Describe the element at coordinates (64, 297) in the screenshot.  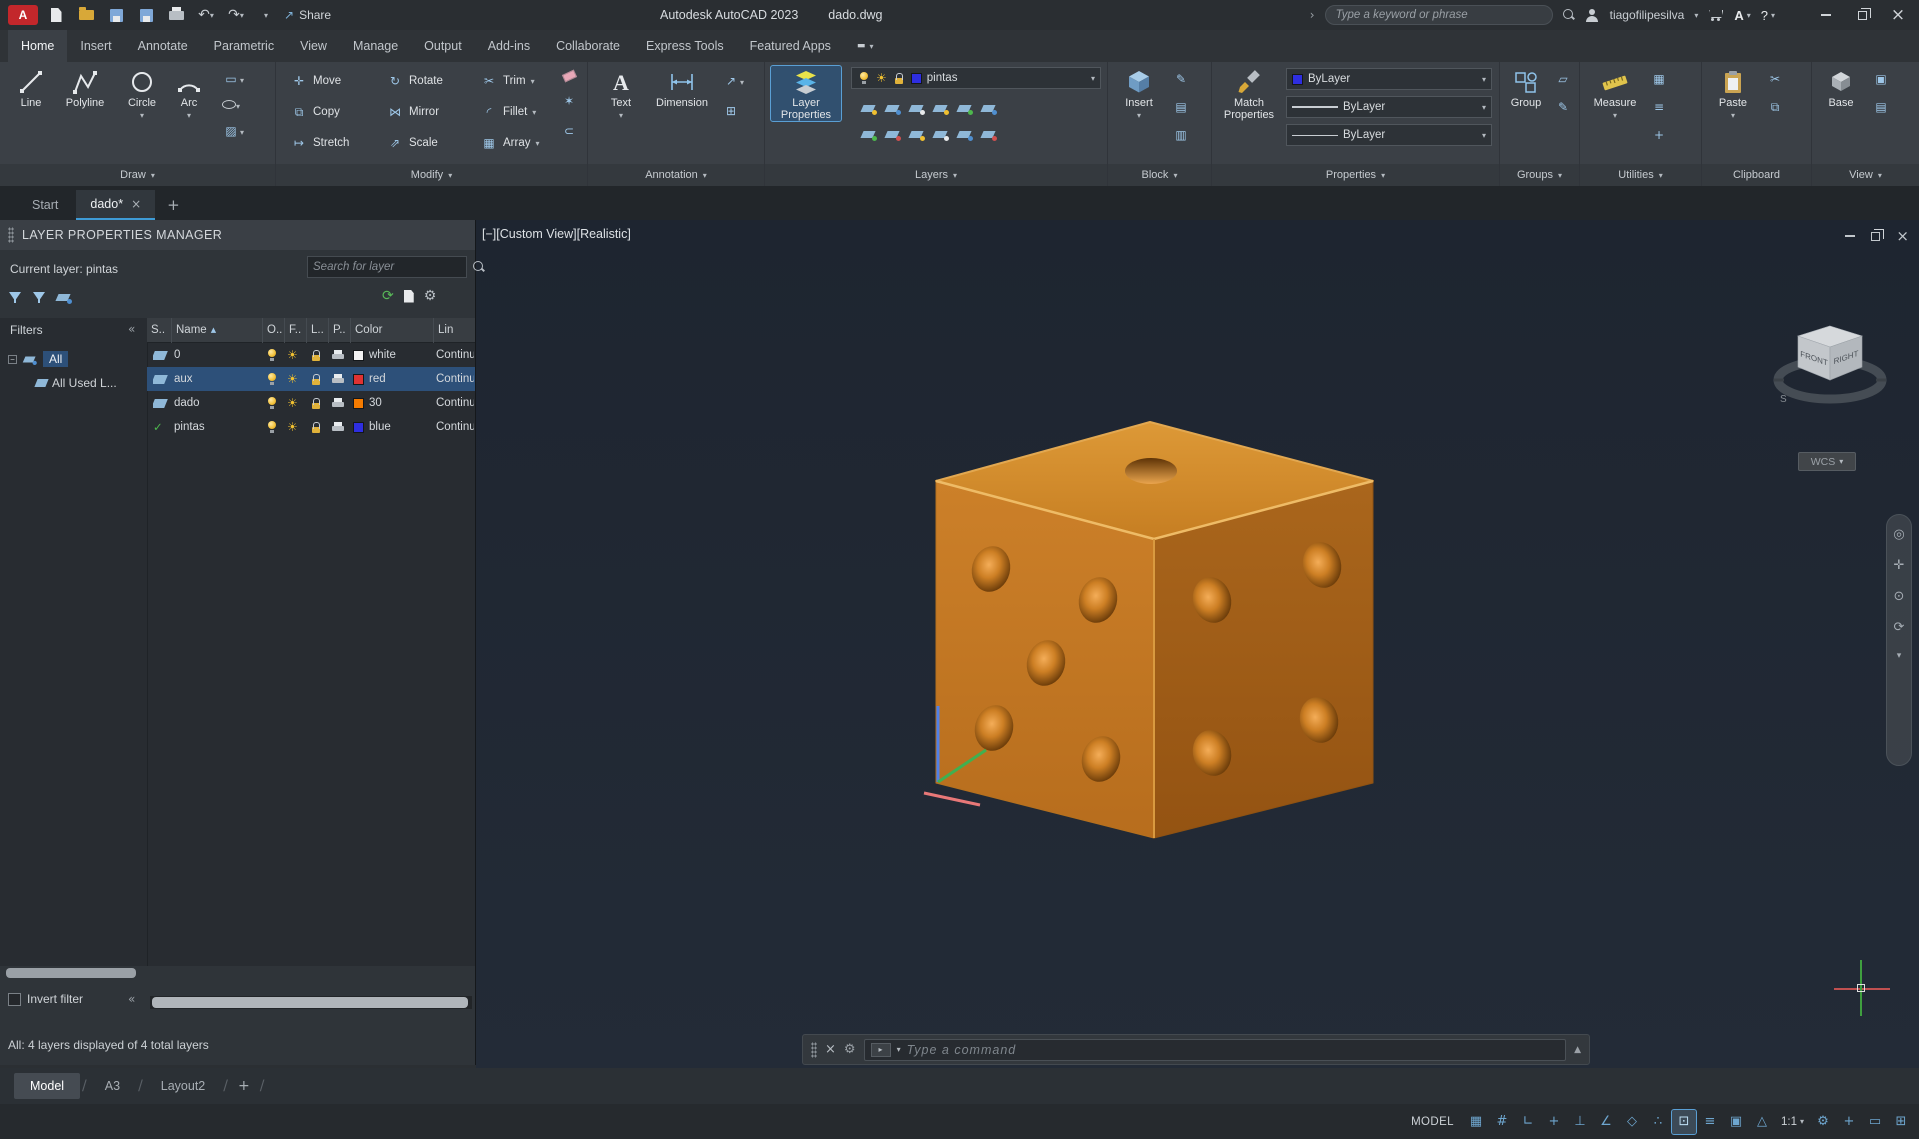
I see `layer-states-manager-icon` at that location.